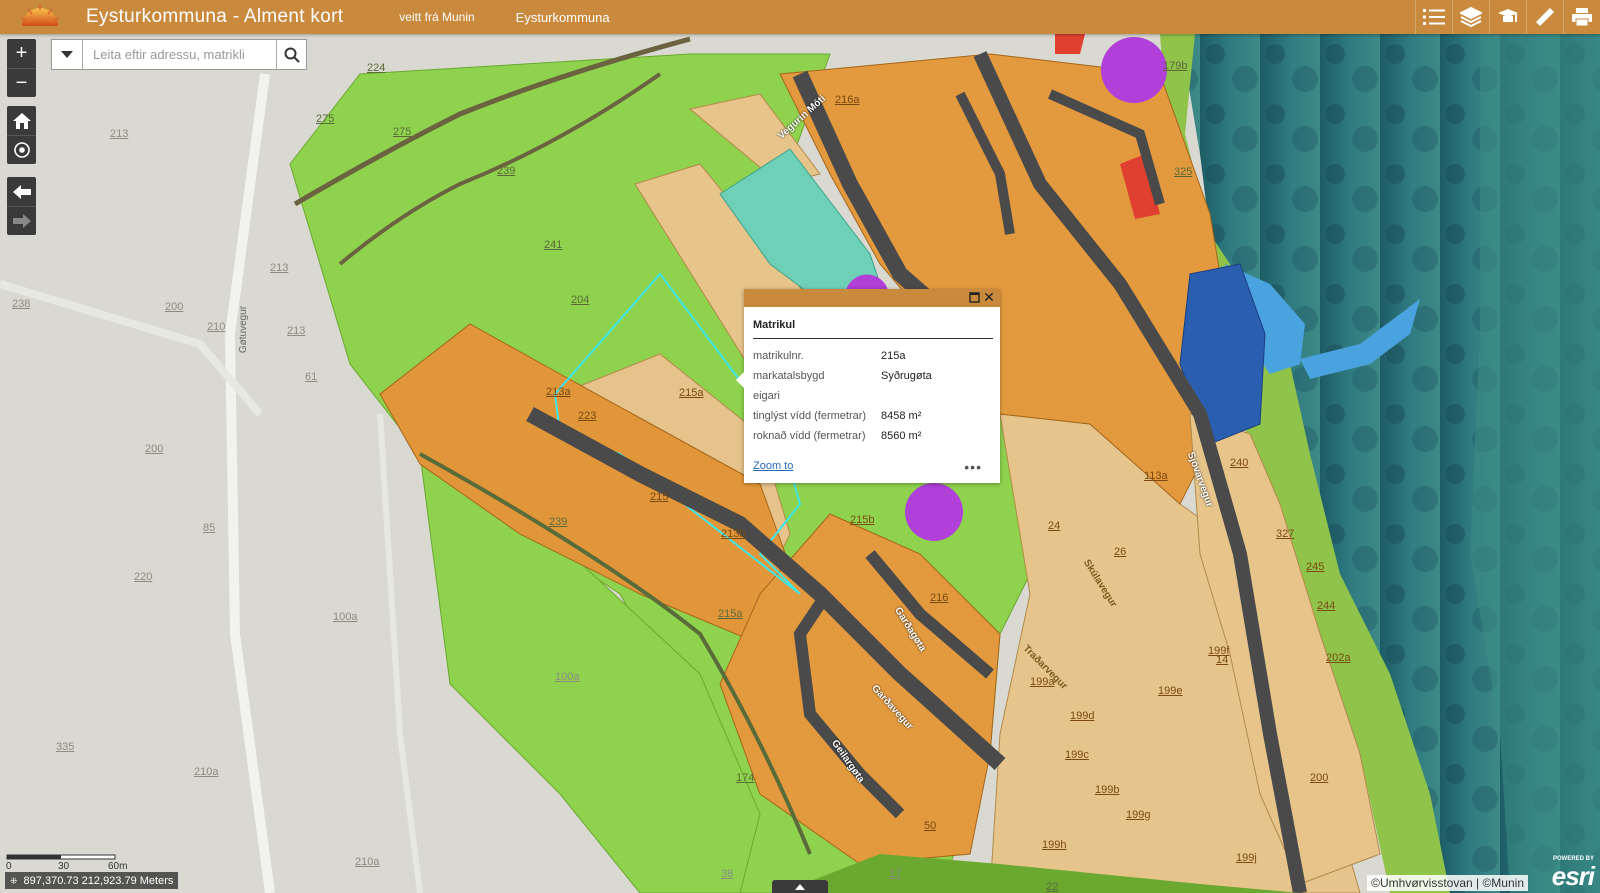 The width and height of the screenshot is (1600, 893). Describe the element at coordinates (1573, 876) in the screenshot. I see `esri-wordmark: esri` at that location.